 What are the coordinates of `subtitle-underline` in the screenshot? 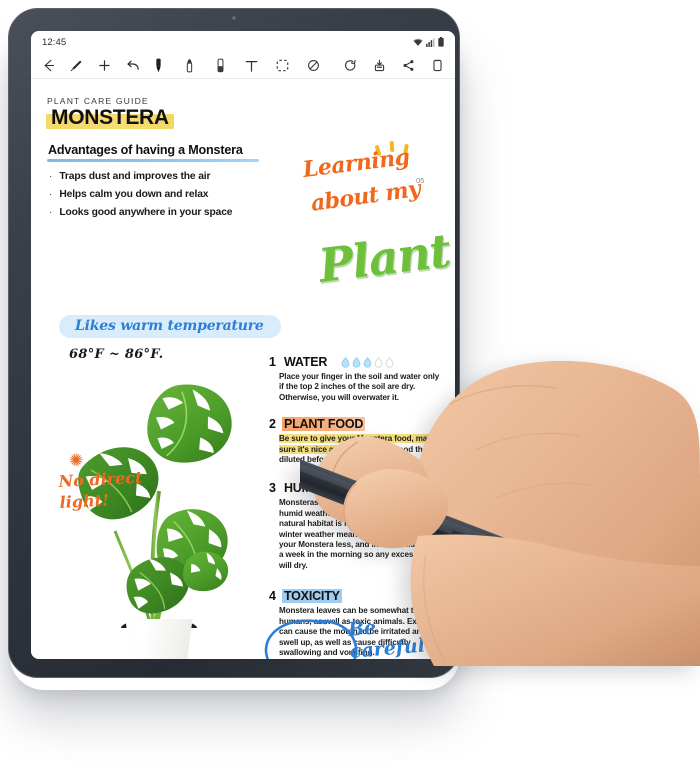 It's located at (153, 160).